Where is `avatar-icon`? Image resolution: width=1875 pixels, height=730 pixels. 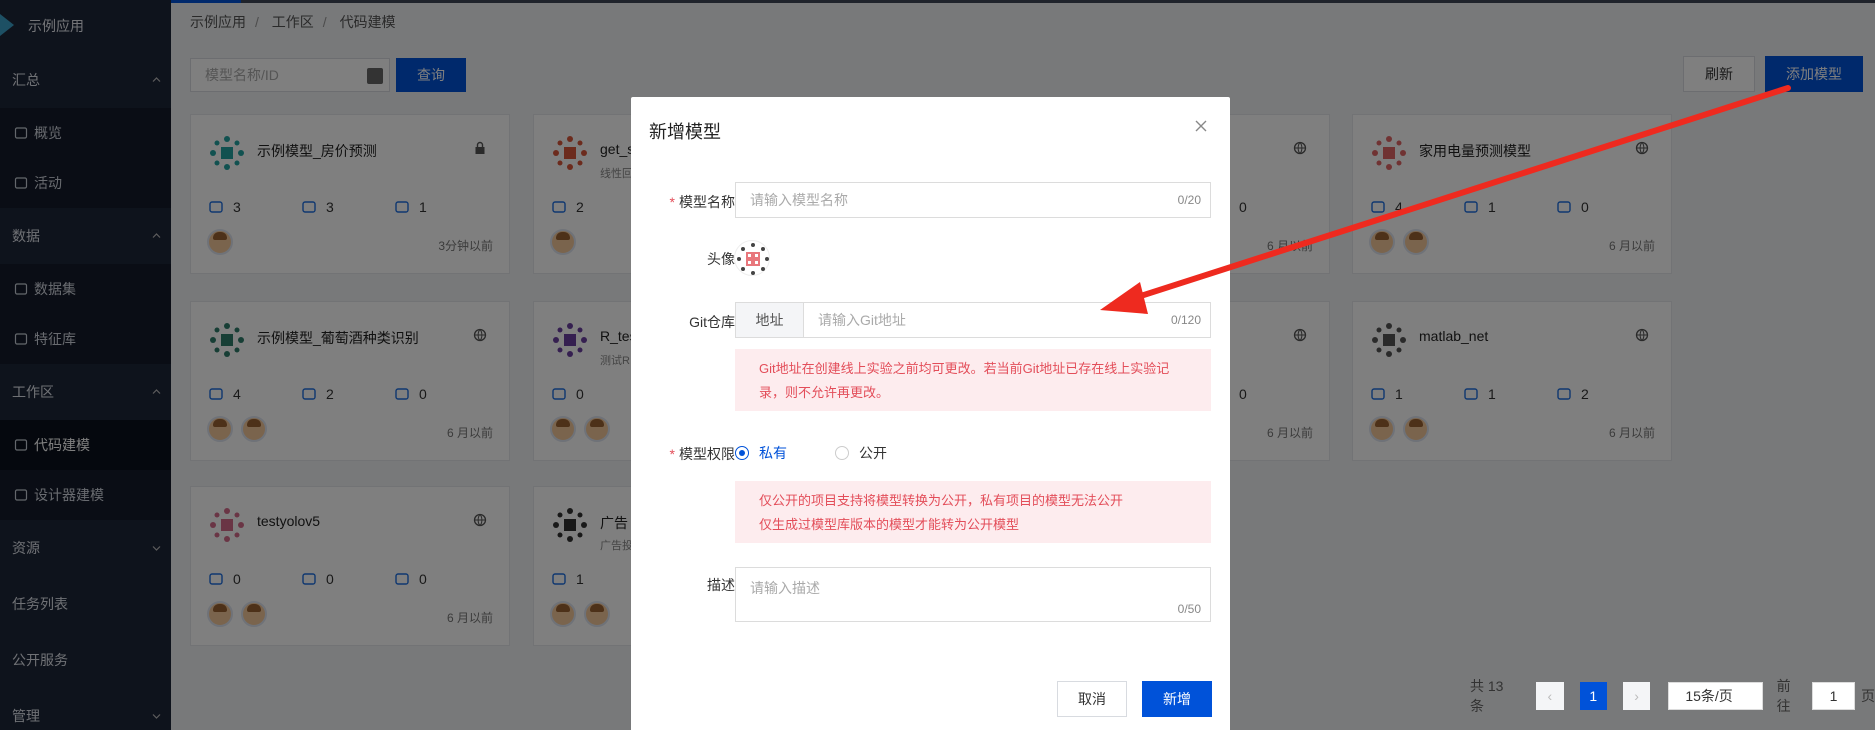 avatar-icon is located at coordinates (753, 259).